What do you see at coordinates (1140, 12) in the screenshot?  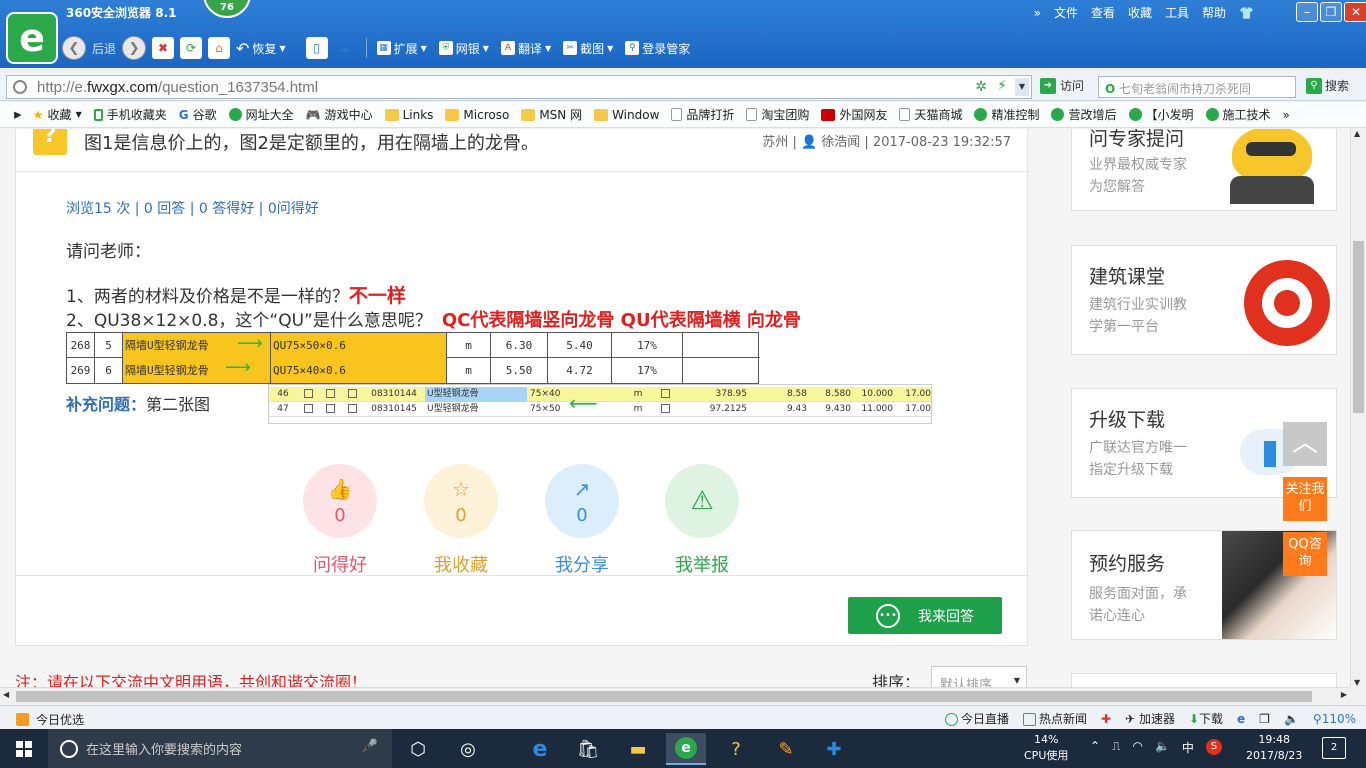 I see `menu-favorites: 收藏` at bounding box center [1140, 12].